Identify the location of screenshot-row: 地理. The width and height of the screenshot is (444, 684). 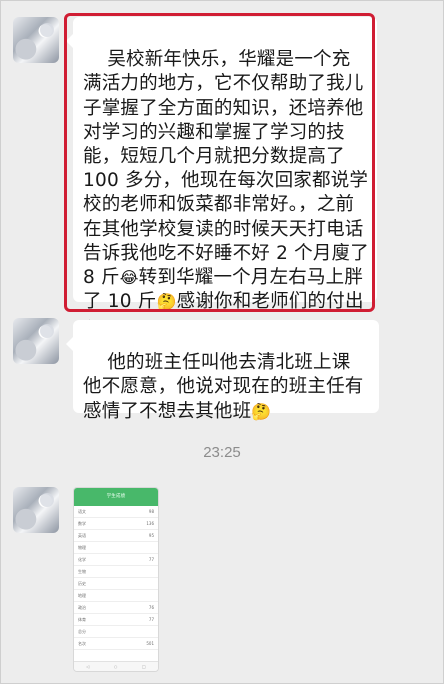
(116, 596).